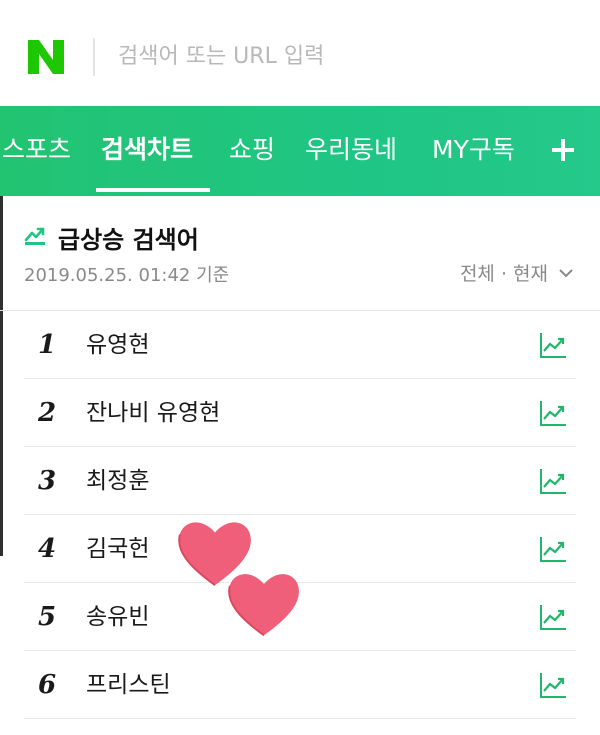 Image resolution: width=600 pixels, height=735 pixels. What do you see at coordinates (563, 150) in the screenshot?
I see `plus-icon` at bounding box center [563, 150].